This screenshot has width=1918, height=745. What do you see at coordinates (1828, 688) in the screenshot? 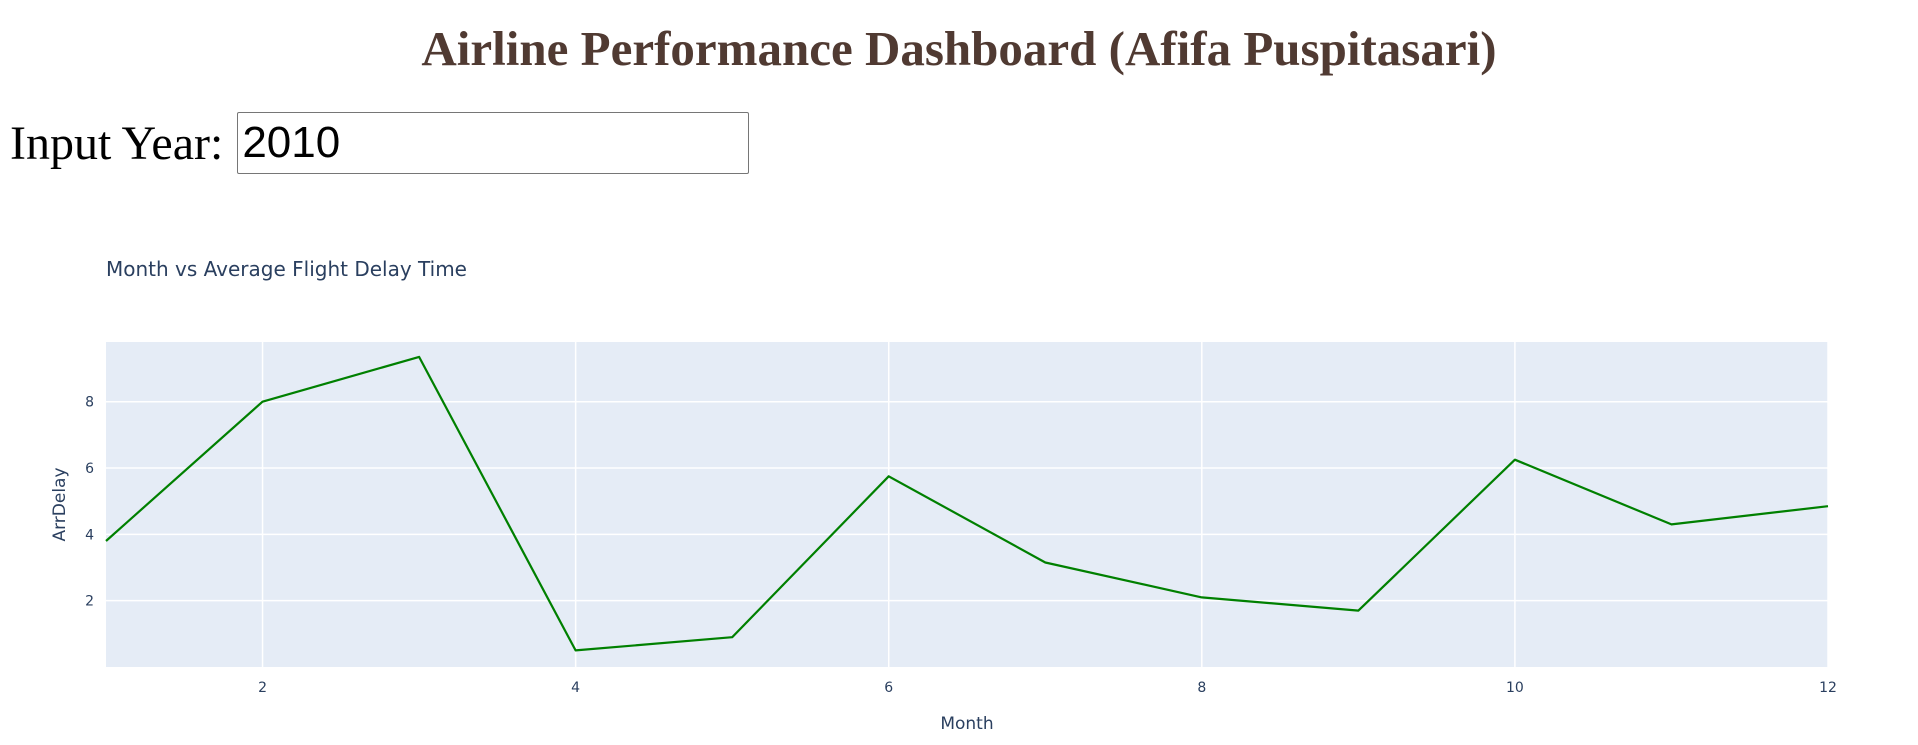
I see `x-tick-label: 12` at bounding box center [1828, 688].